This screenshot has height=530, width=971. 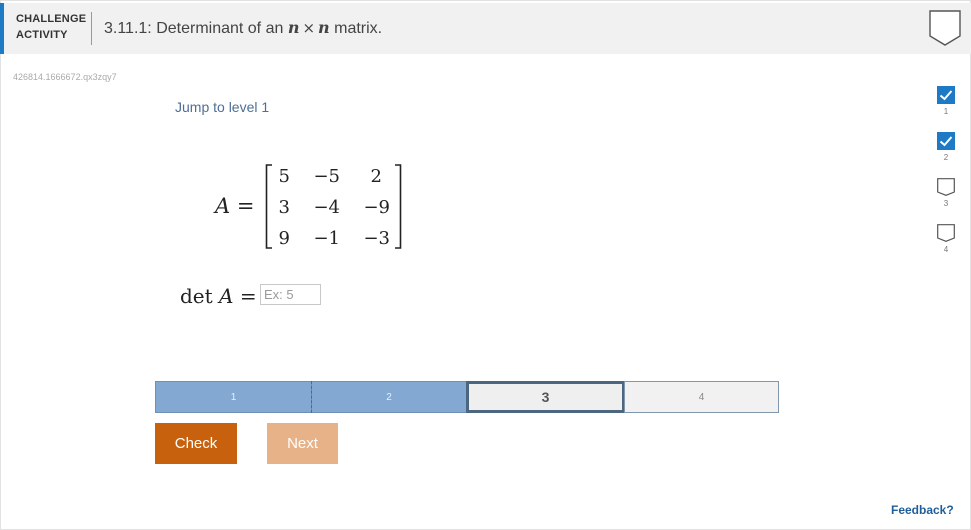 I want to click on completion-badge-icon, so click(x=945, y=28).